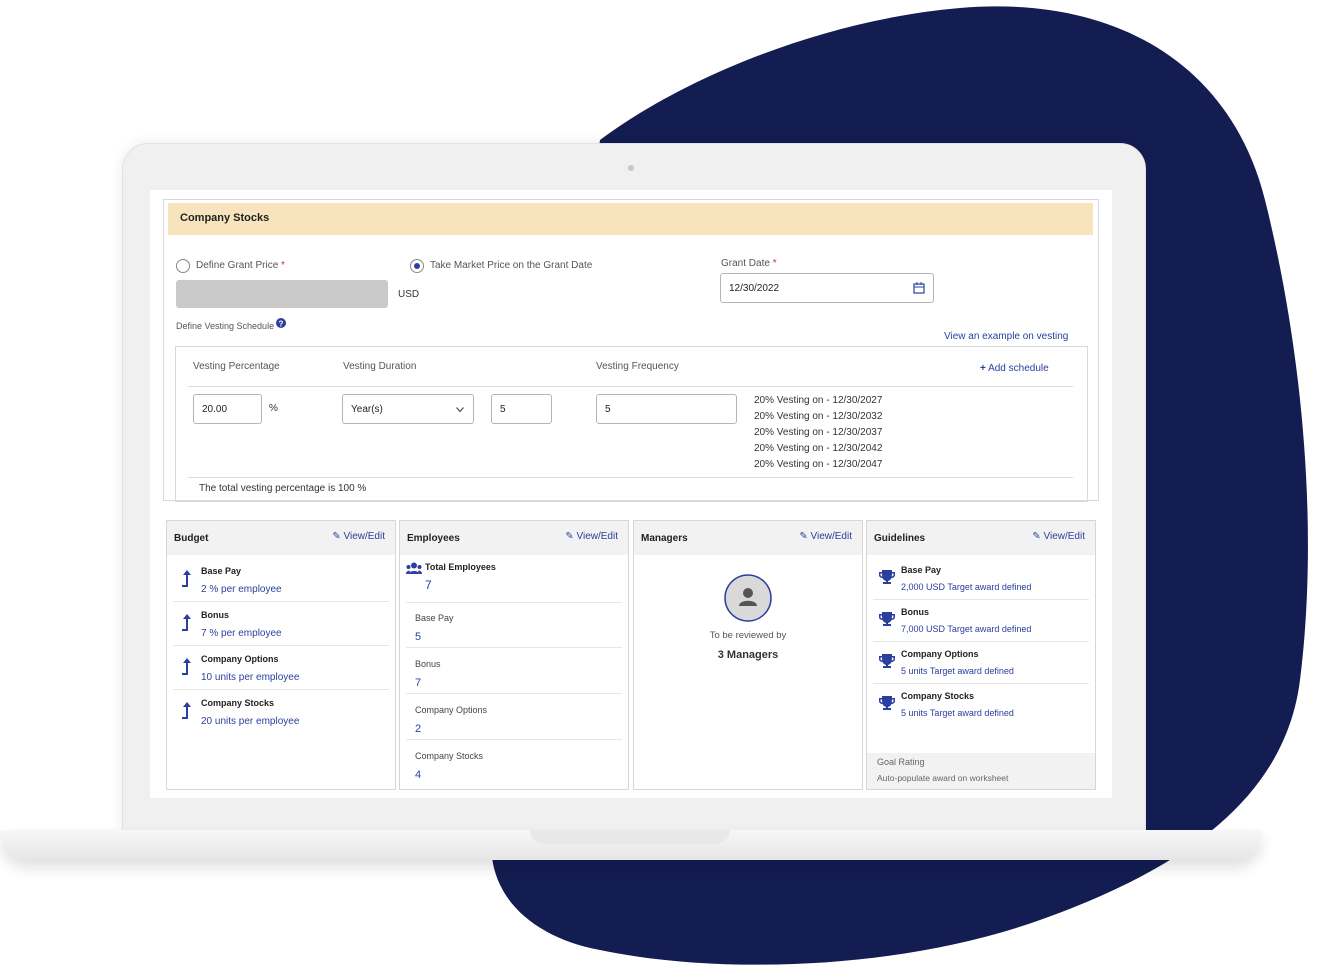 The width and height of the screenshot is (1321, 973). What do you see at coordinates (417, 266) in the screenshot?
I see `market-price-radio` at bounding box center [417, 266].